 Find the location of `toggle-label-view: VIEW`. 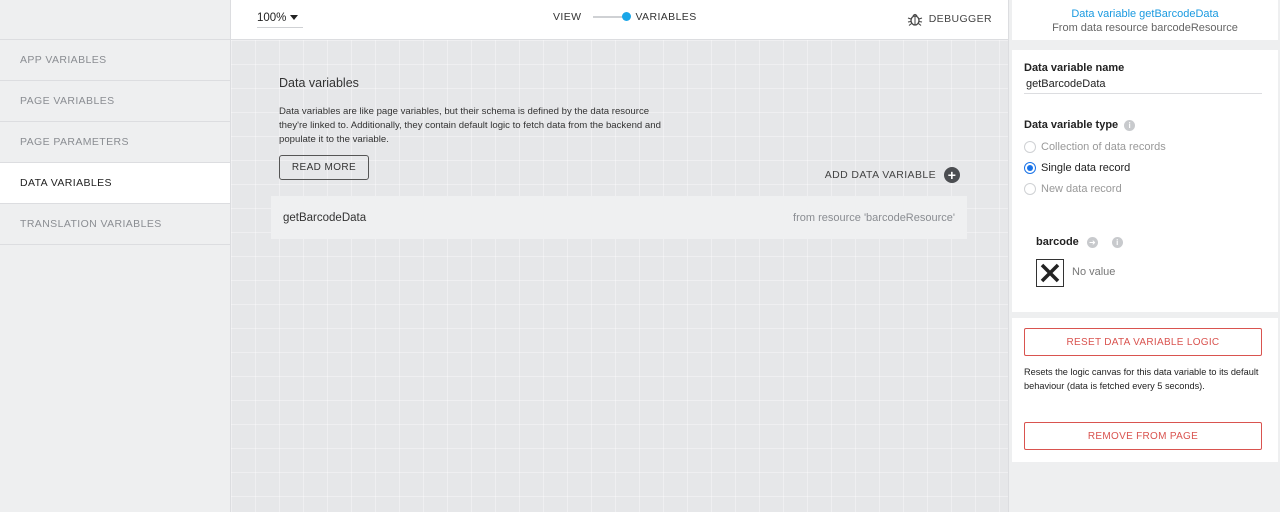

toggle-label-view: VIEW is located at coordinates (567, 17).